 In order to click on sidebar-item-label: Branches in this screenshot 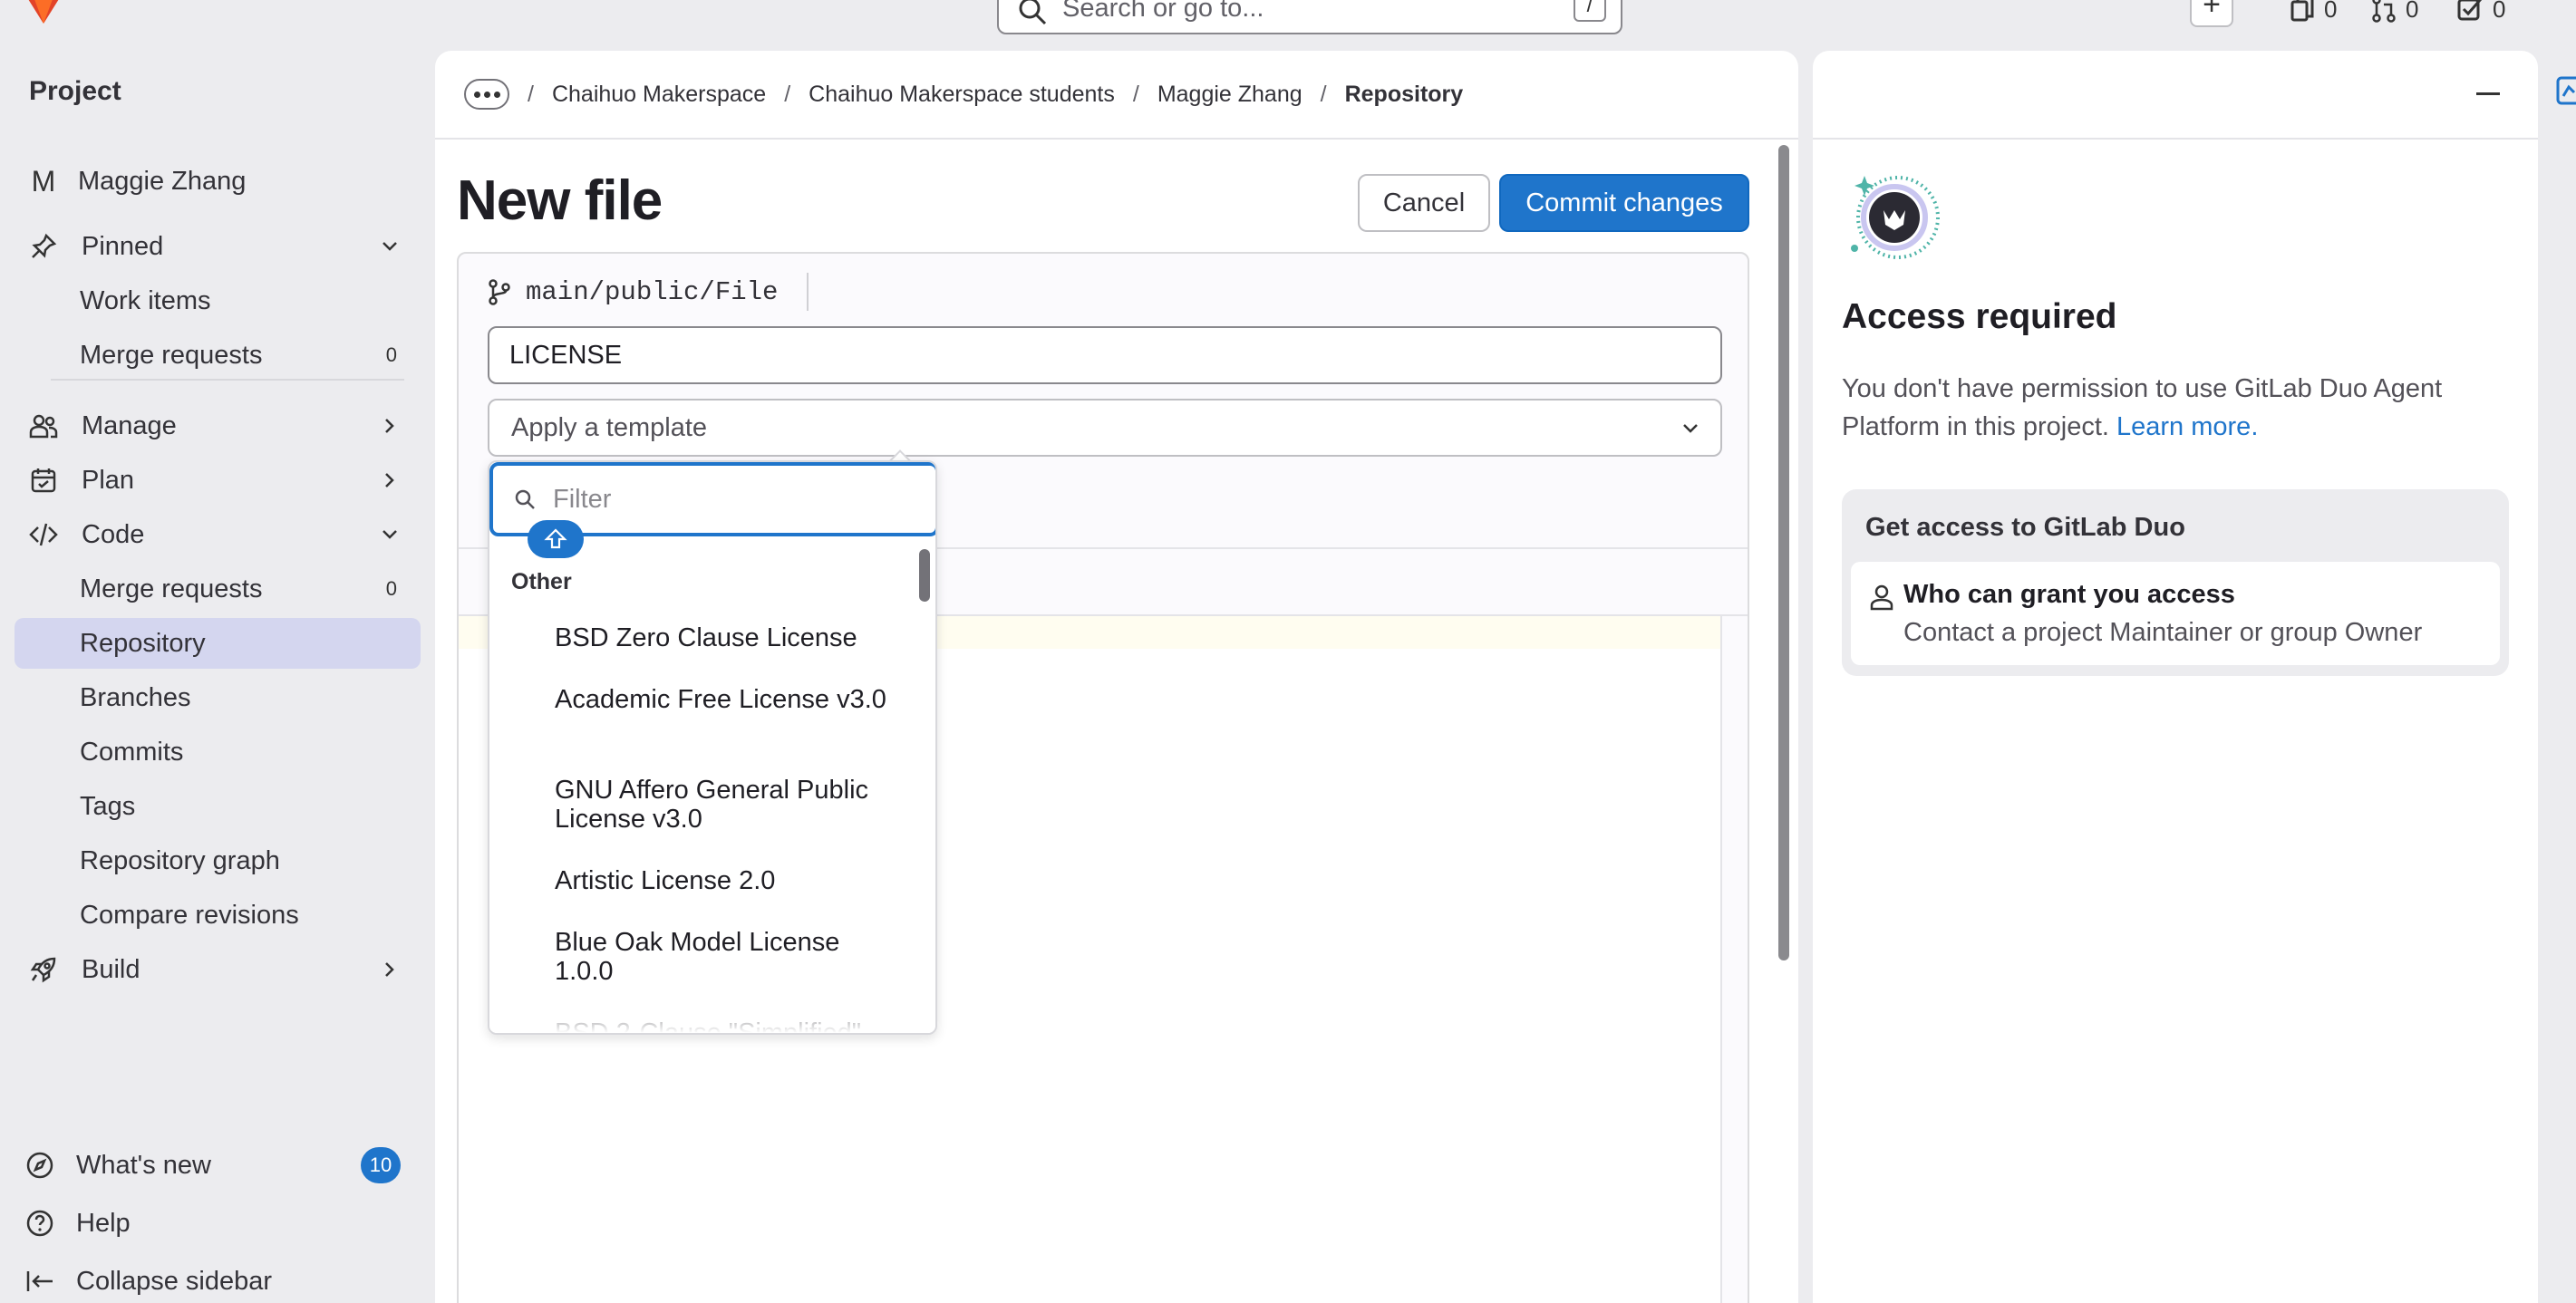, I will do `click(135, 697)`.